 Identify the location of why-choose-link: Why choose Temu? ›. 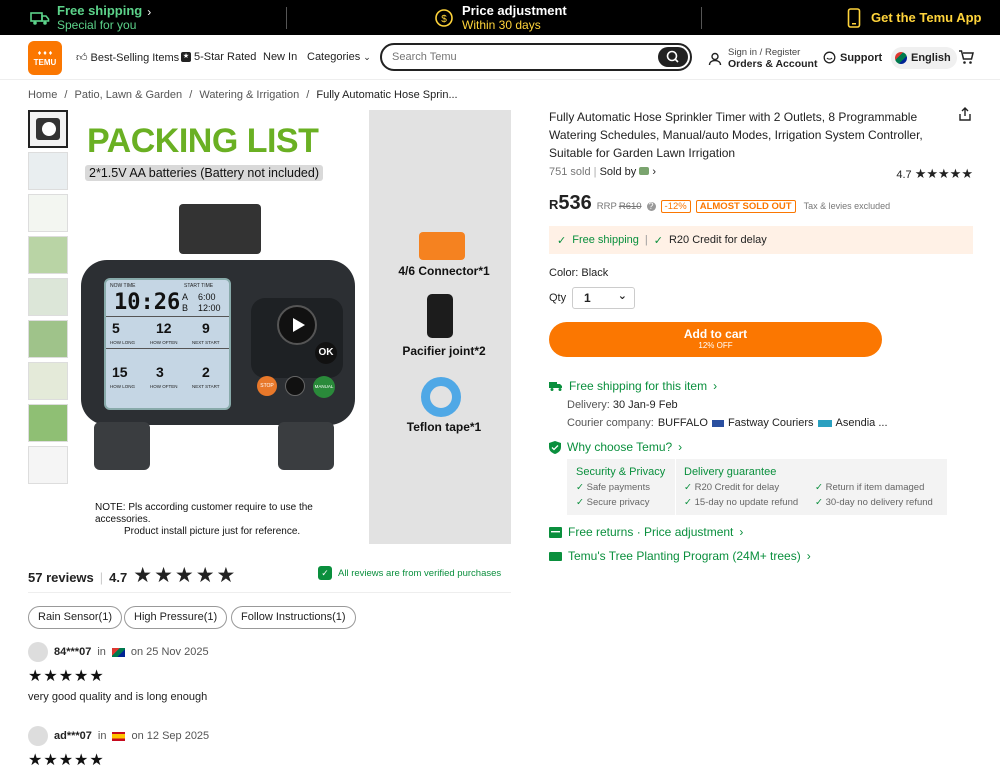
(615, 447).